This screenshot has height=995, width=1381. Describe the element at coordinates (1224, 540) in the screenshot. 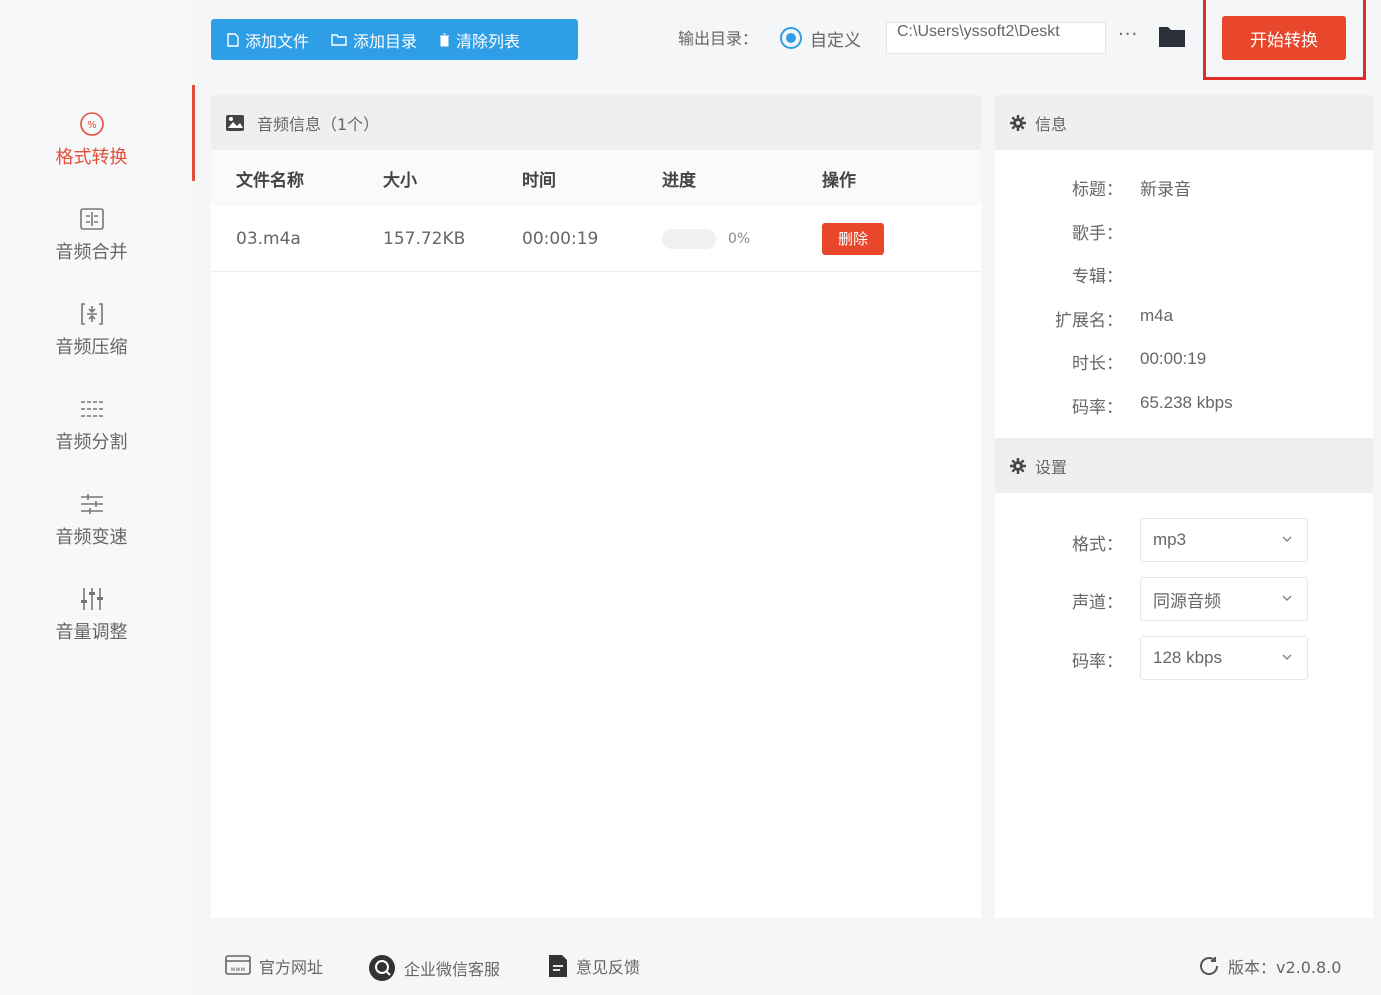

I see `format-select: mp3` at that location.